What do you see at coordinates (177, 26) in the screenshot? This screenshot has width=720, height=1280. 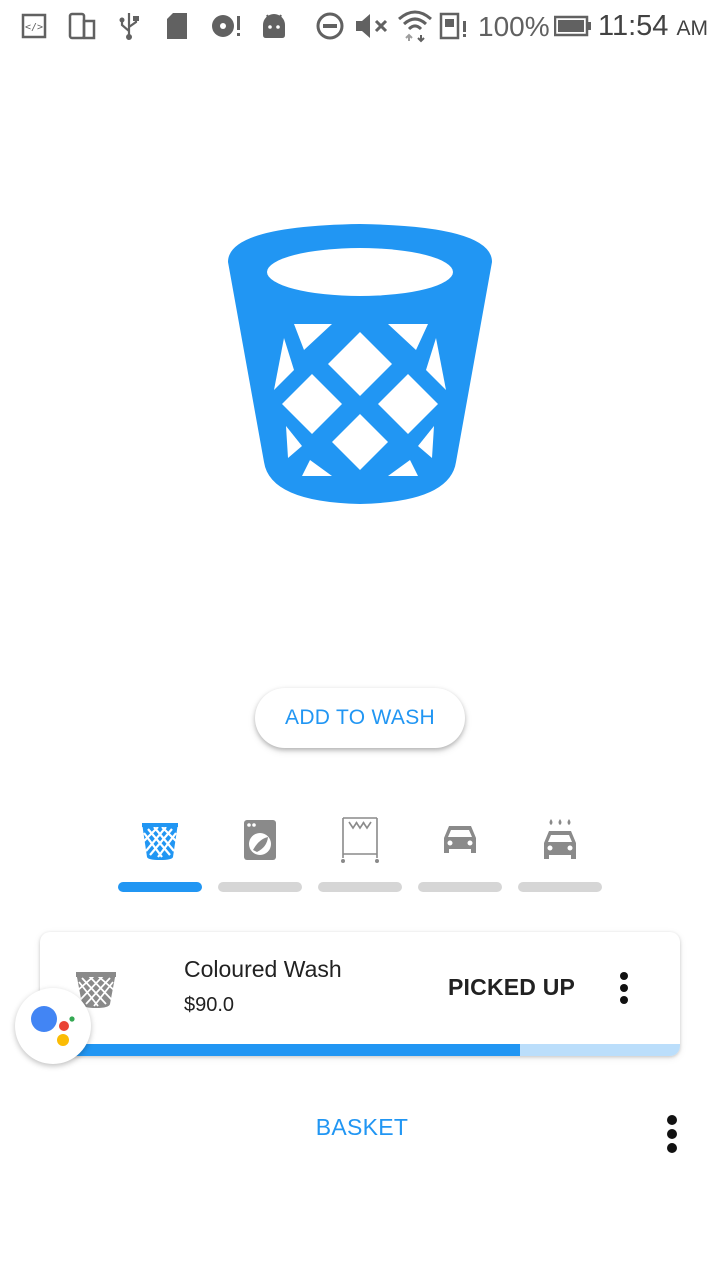 I see `sd-card-icon` at bounding box center [177, 26].